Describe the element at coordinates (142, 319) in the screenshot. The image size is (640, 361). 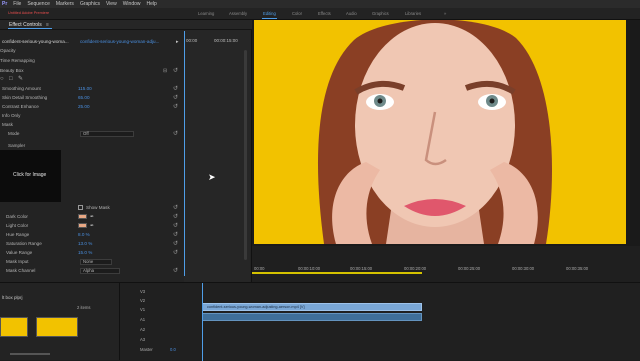
I see `track-label-a1: A1` at that location.